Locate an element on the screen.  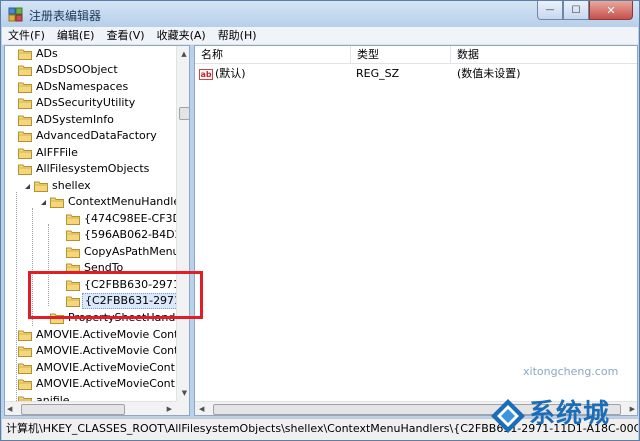
value-data: (数值未设置) is located at coordinates (489, 73).